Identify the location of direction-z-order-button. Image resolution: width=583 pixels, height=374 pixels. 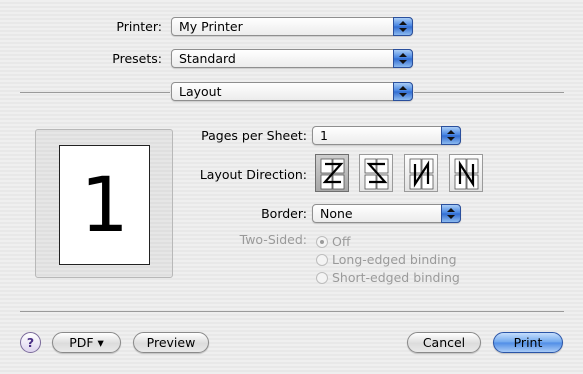
(332, 173).